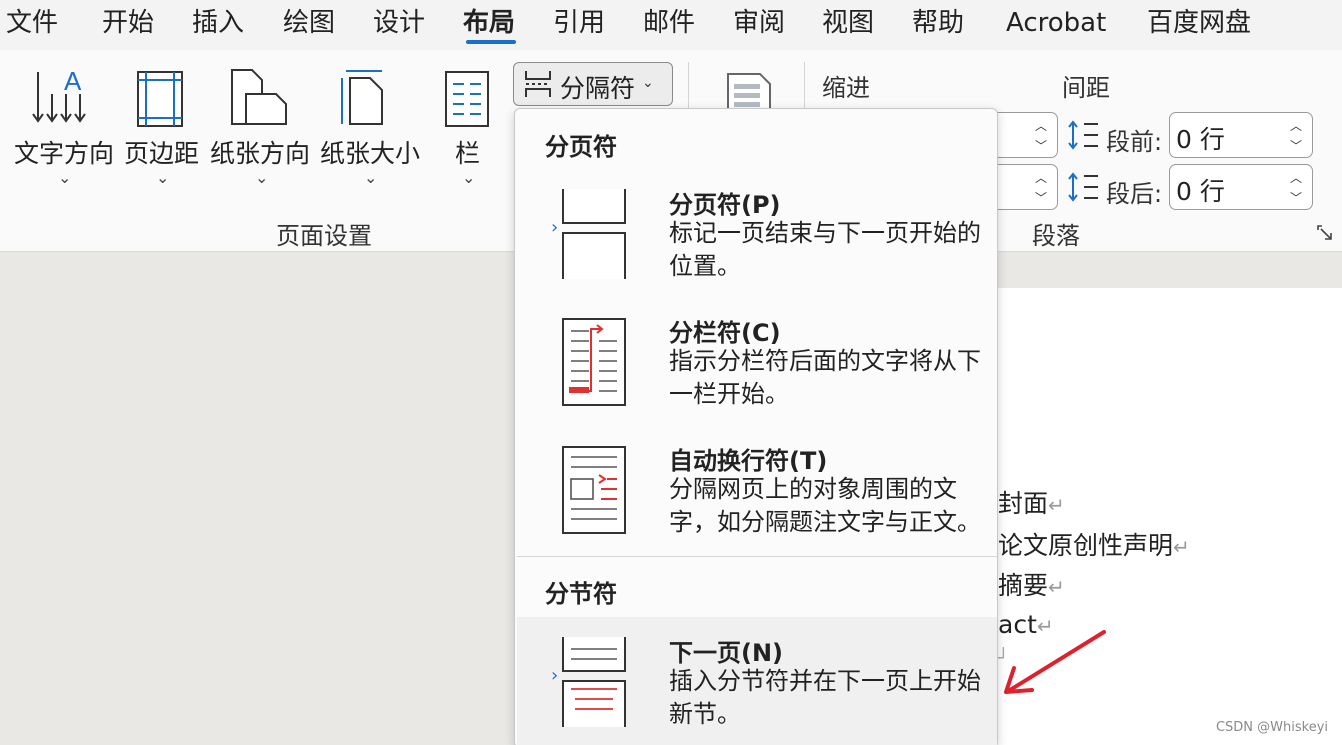  I want to click on spacing-after-icon, so click(1083, 187).